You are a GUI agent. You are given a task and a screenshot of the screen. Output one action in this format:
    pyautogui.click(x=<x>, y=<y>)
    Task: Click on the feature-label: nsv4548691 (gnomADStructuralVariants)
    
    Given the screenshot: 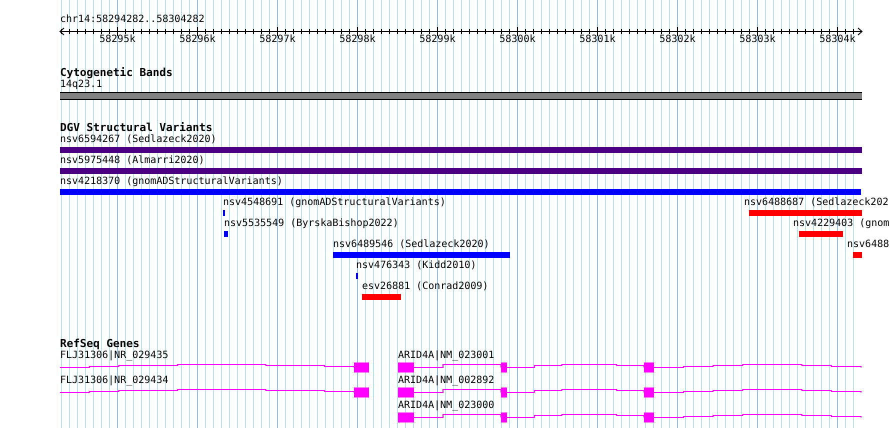 What is the action you would take?
    pyautogui.click(x=334, y=203)
    